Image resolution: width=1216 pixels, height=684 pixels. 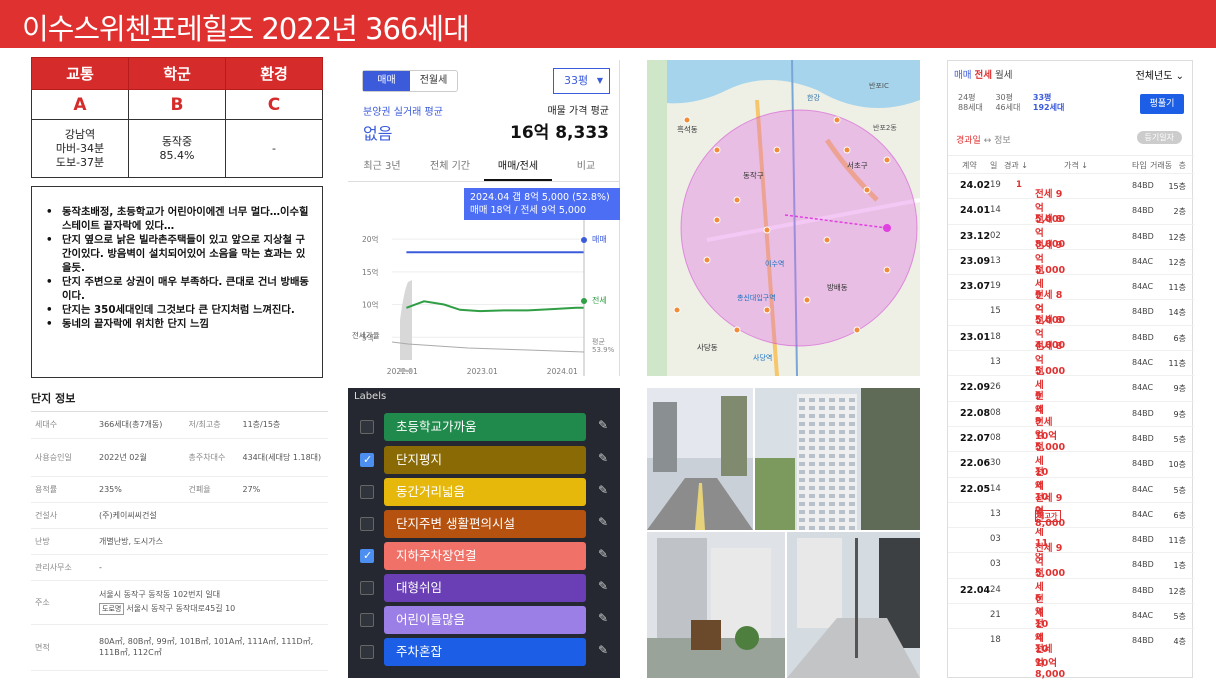 What do you see at coordinates (983, 139) in the screenshot?
I see `elapsed-toggle: 경과일 ↔ 정보` at bounding box center [983, 139].